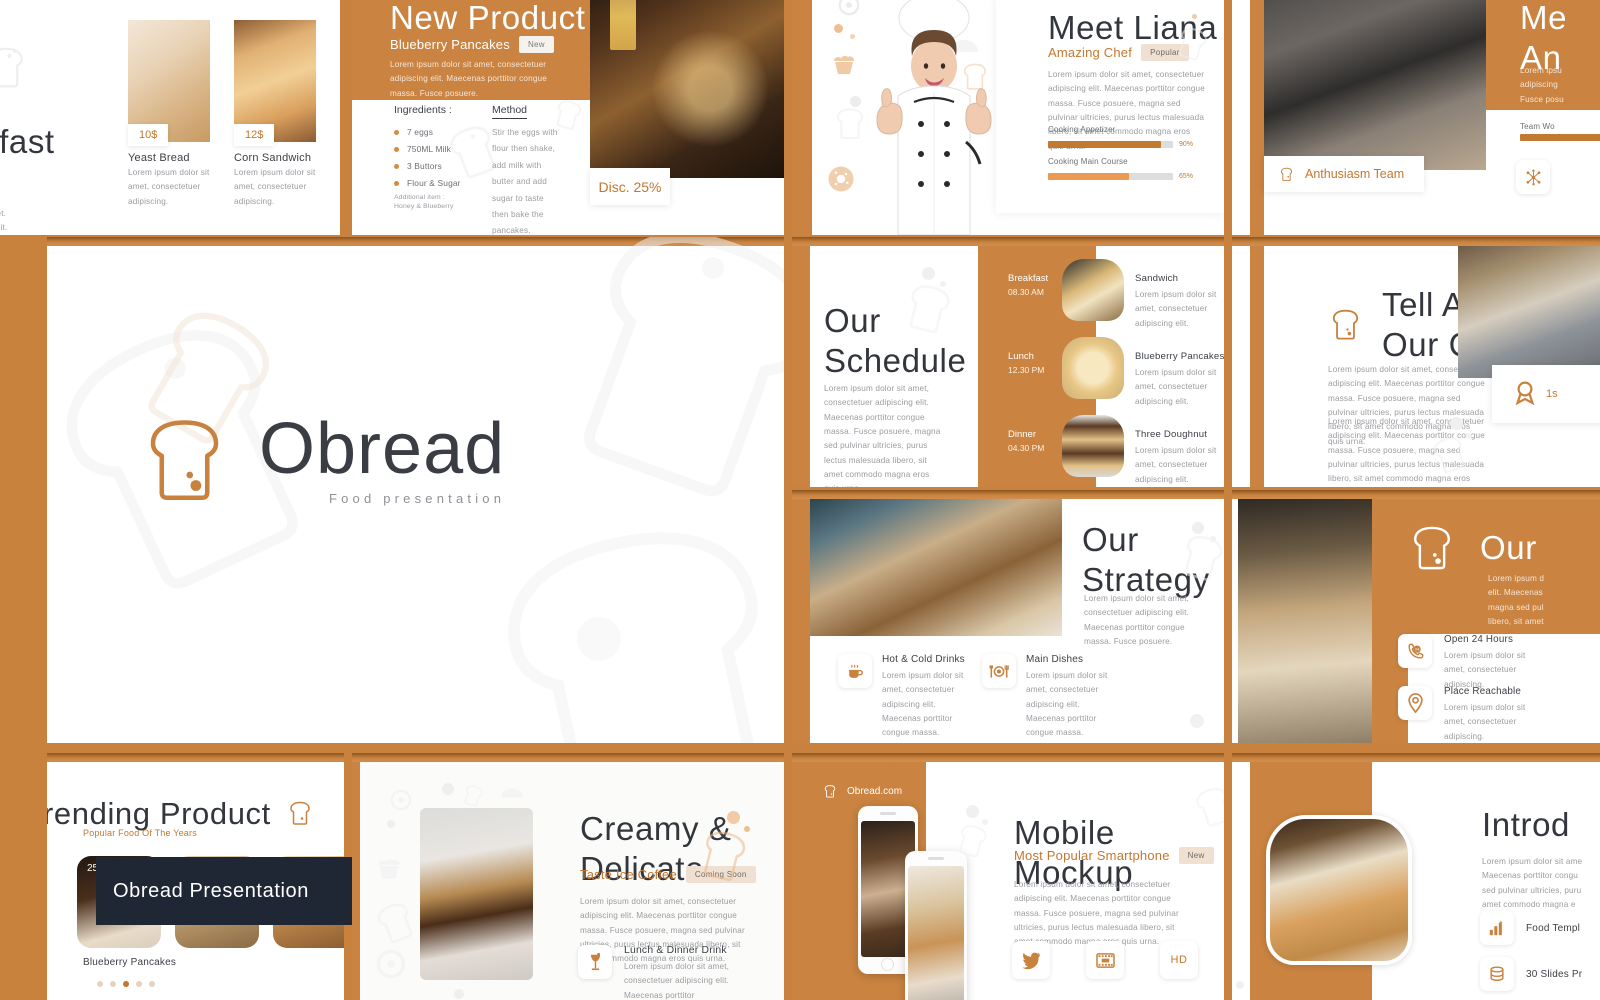  Describe the element at coordinates (630, 186) in the screenshot. I see `discount-card: Disc. 25%` at that location.